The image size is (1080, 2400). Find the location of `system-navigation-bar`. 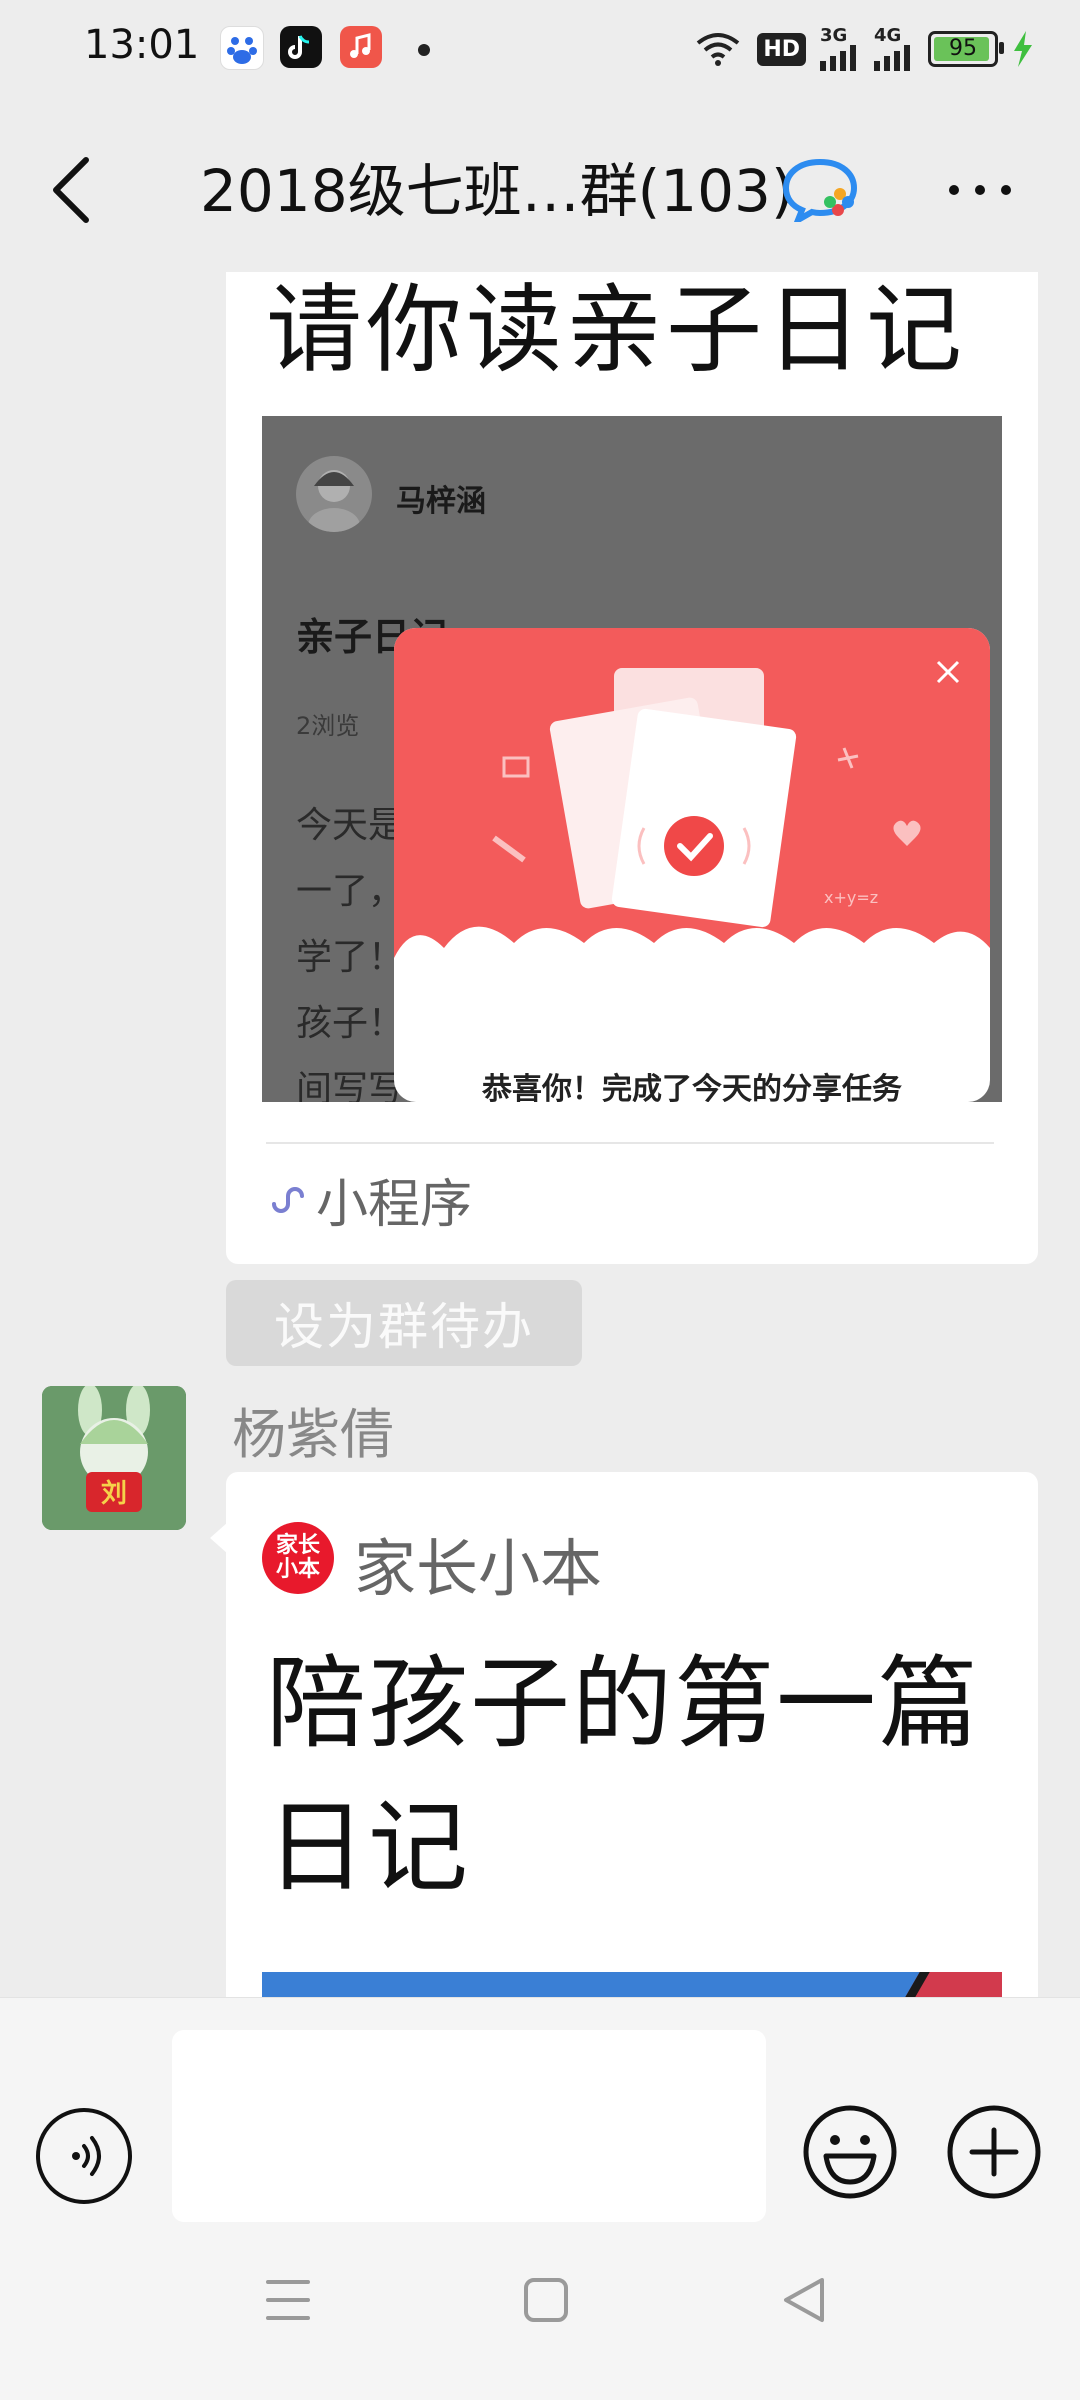

system-navigation-bar is located at coordinates (540, 2315).